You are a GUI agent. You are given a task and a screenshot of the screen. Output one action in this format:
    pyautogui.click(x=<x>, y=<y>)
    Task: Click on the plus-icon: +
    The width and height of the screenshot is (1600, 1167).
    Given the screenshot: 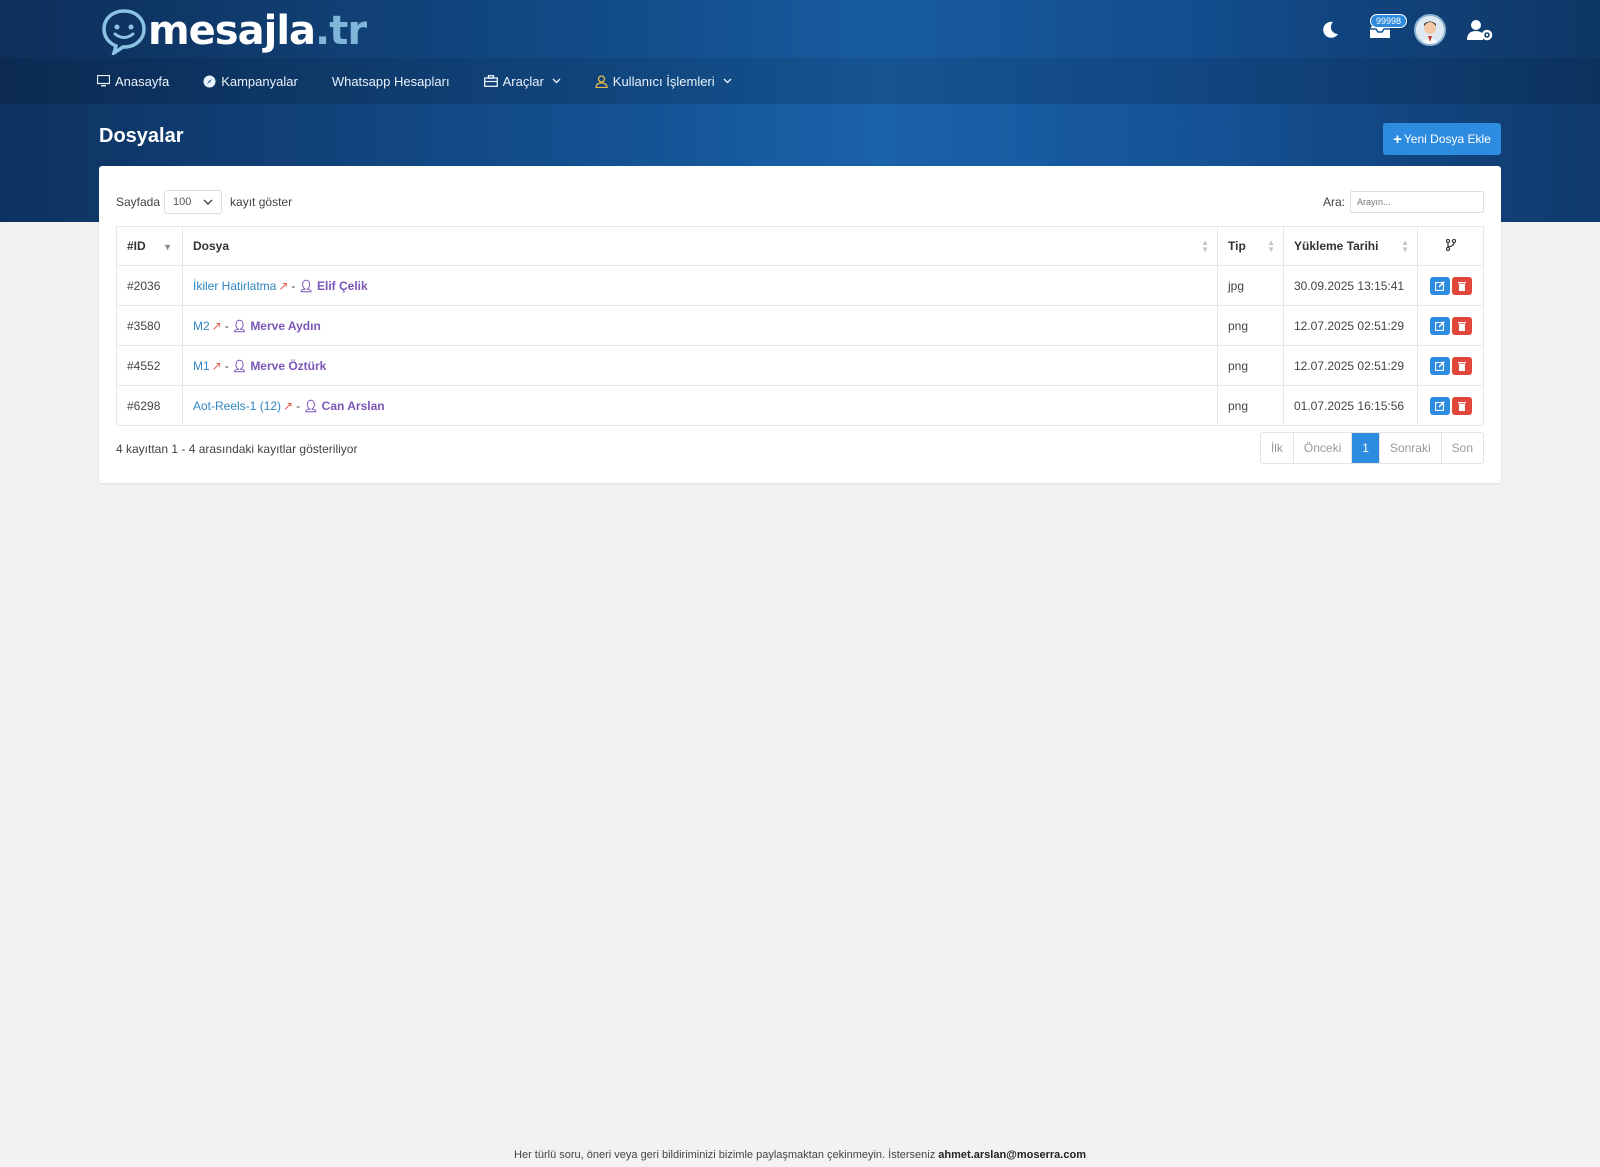 What is the action you would take?
    pyautogui.click(x=1397, y=139)
    